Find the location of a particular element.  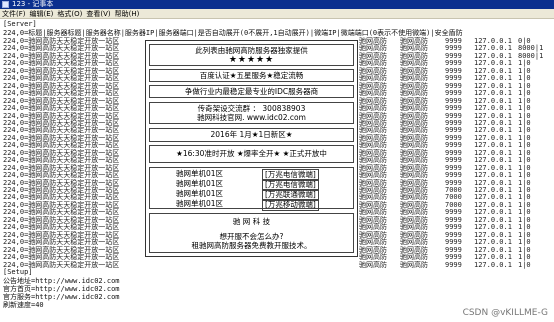

watermark: CSDN @vKILLME-G is located at coordinates (505, 313).